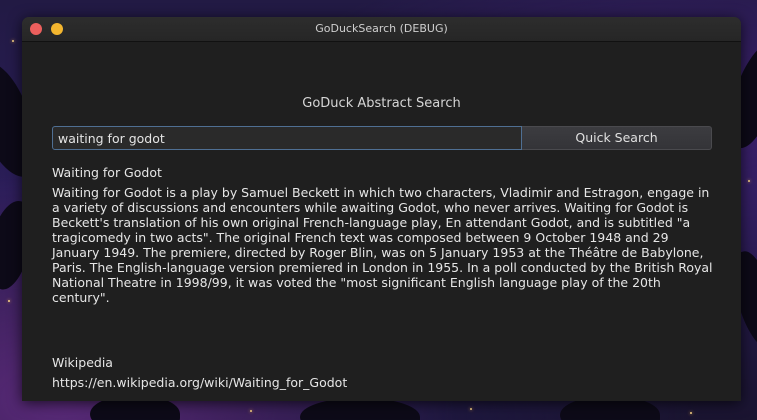  Describe the element at coordinates (381, 103) in the screenshot. I see `app-heading: GoDuck Abstract Search` at that location.